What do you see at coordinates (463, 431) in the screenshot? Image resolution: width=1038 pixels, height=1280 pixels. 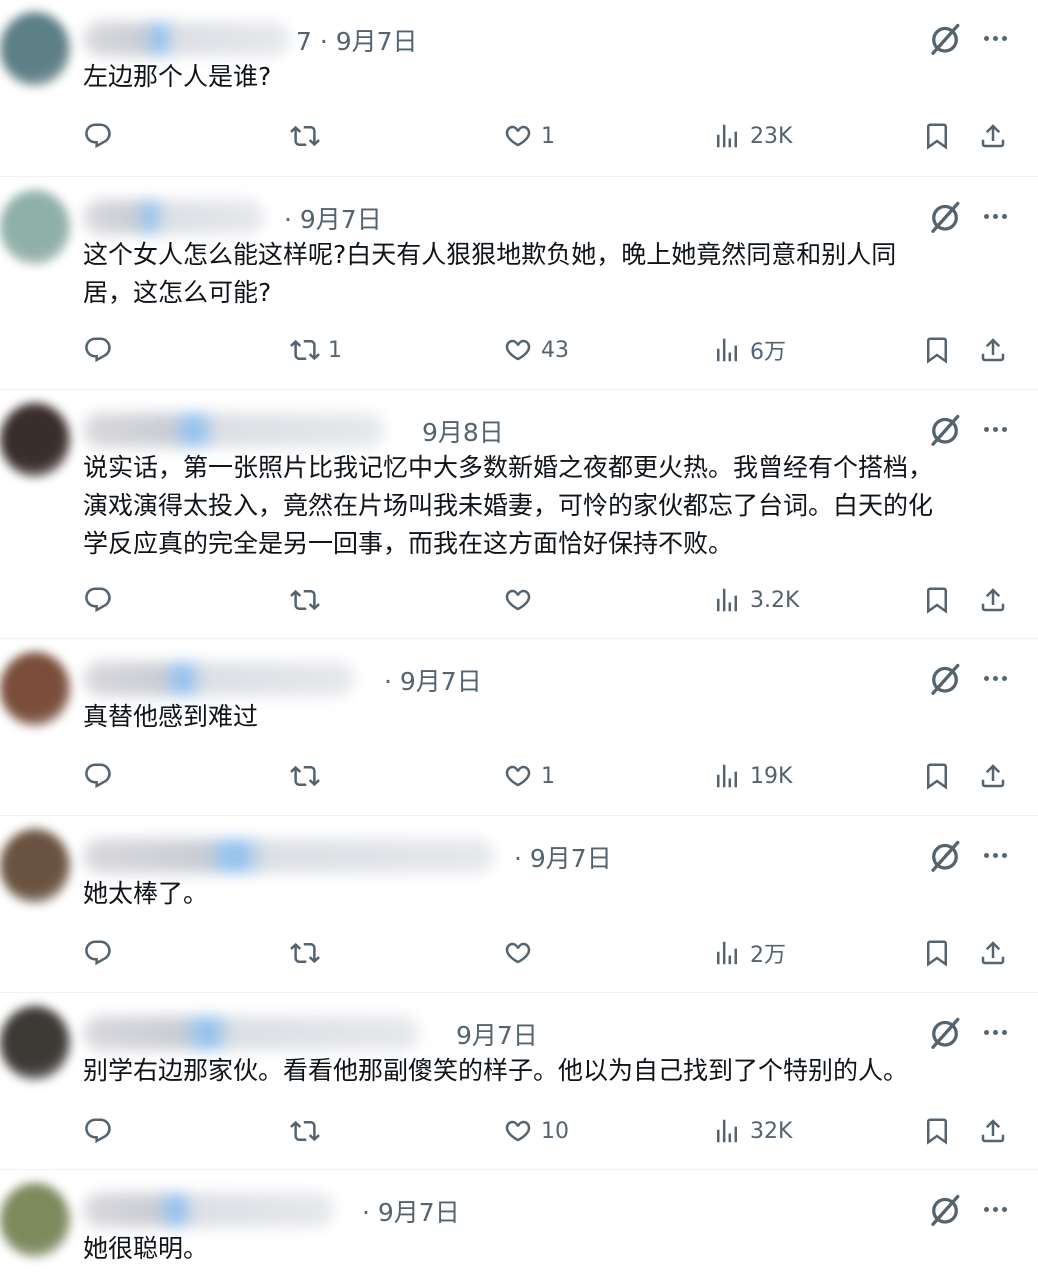 I see `timestamp: 9月8日` at bounding box center [463, 431].